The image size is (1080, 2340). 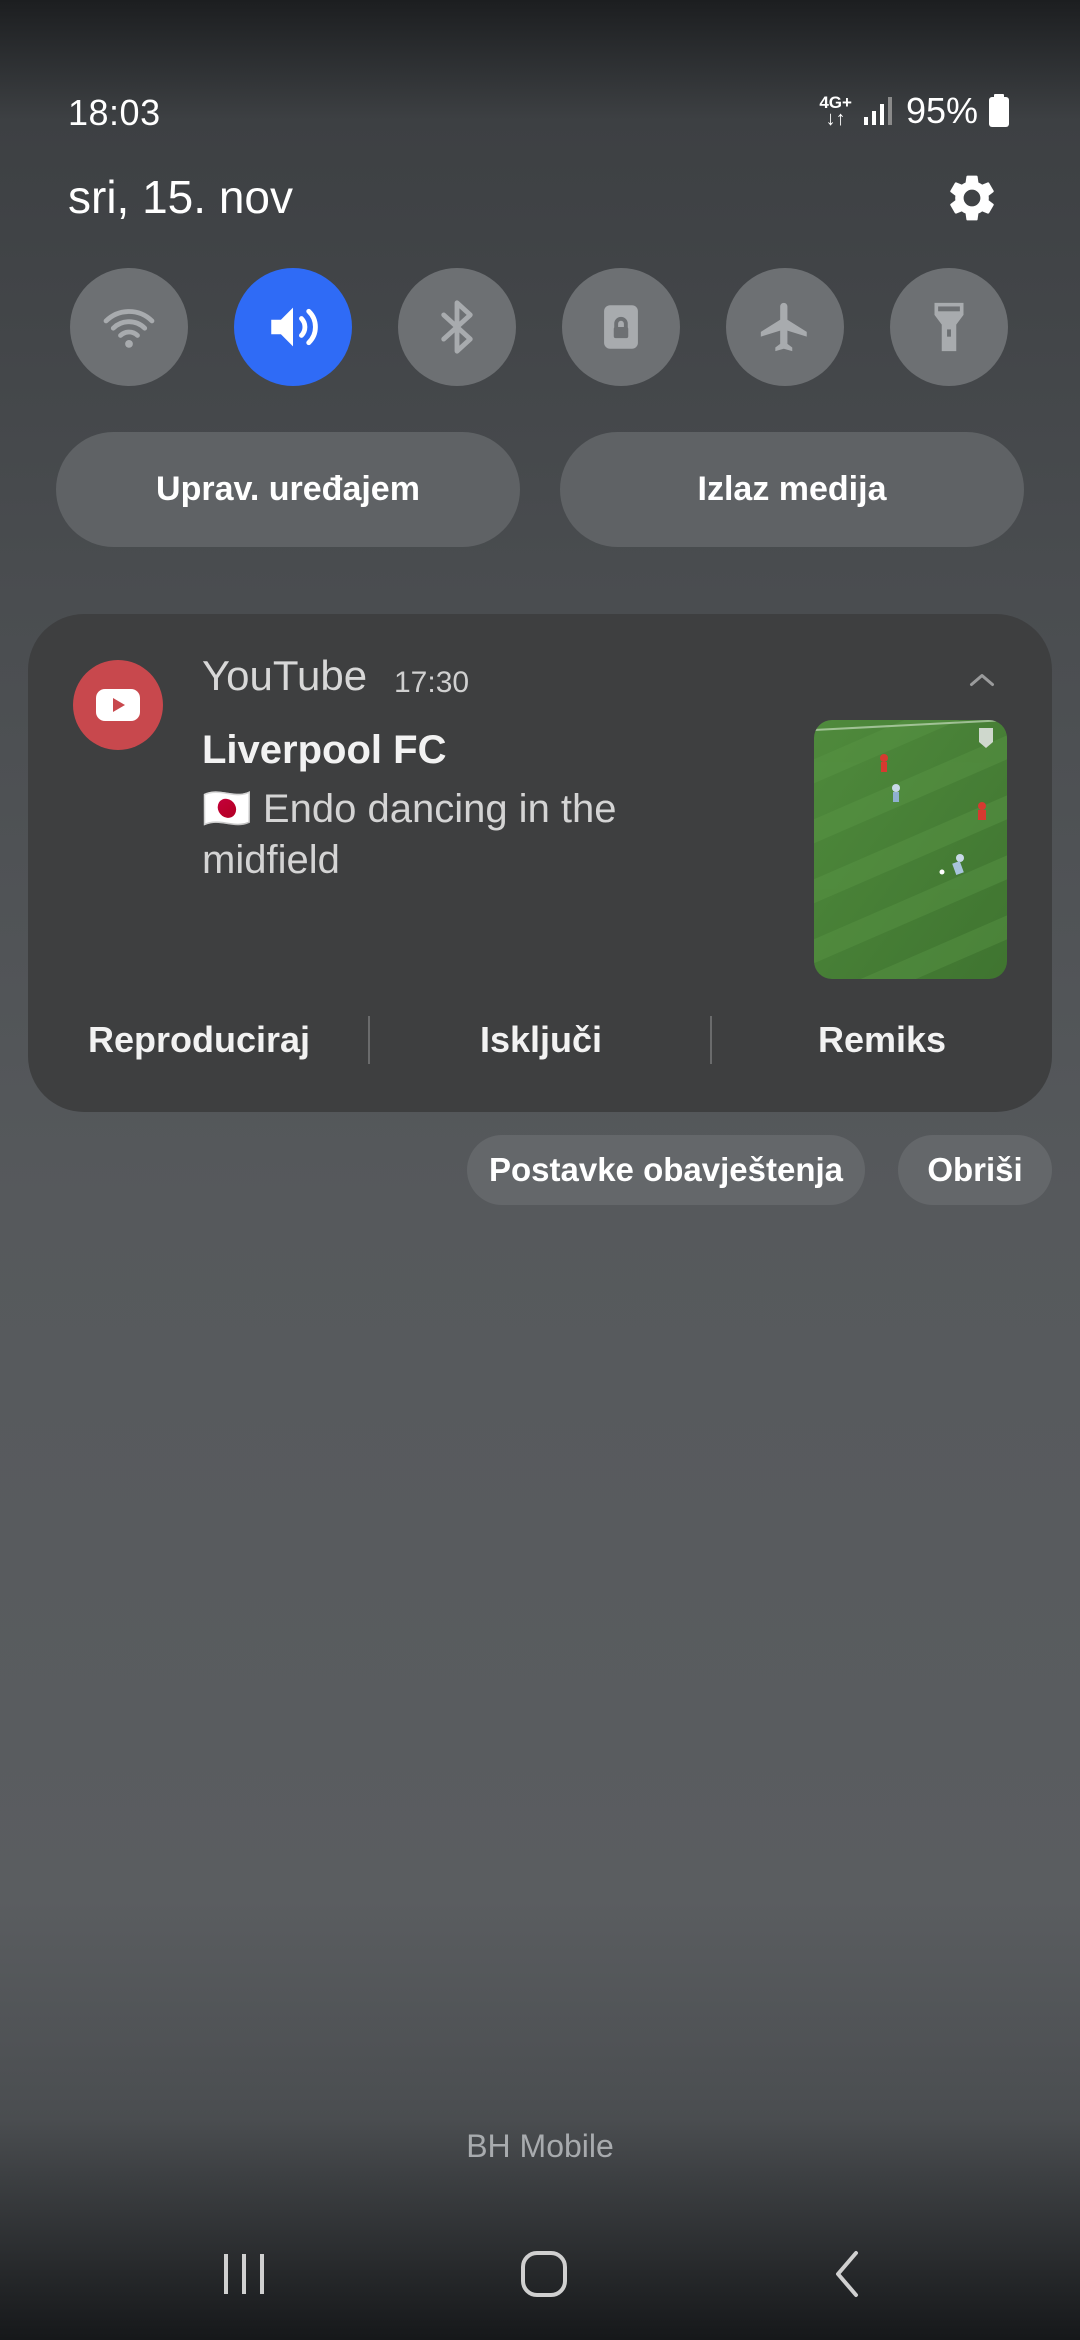 What do you see at coordinates (666, 1170) in the screenshot?
I see `notification-settings-button: Postavke obavještenja` at bounding box center [666, 1170].